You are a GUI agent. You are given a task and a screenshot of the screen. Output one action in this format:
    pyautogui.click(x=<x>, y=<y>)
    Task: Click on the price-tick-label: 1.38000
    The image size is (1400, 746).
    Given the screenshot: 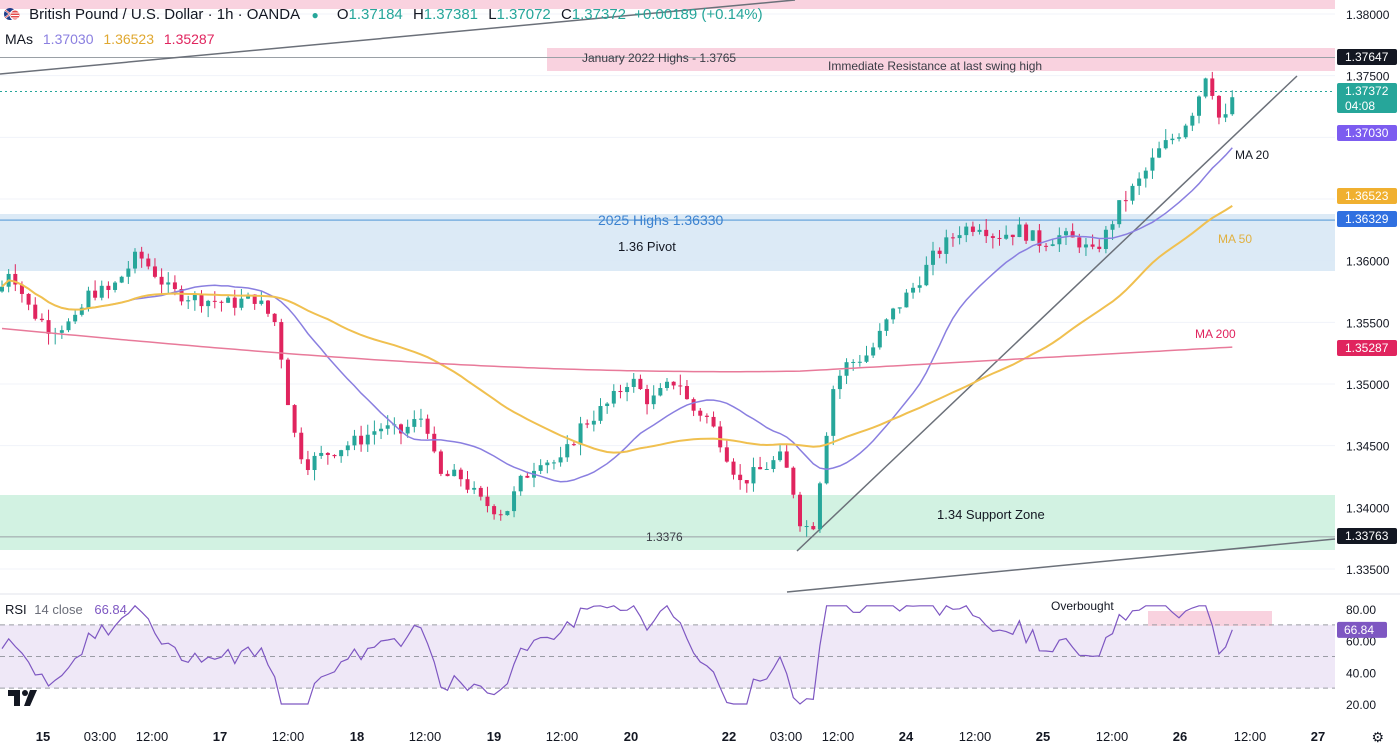 What is the action you would take?
    pyautogui.click(x=1368, y=15)
    